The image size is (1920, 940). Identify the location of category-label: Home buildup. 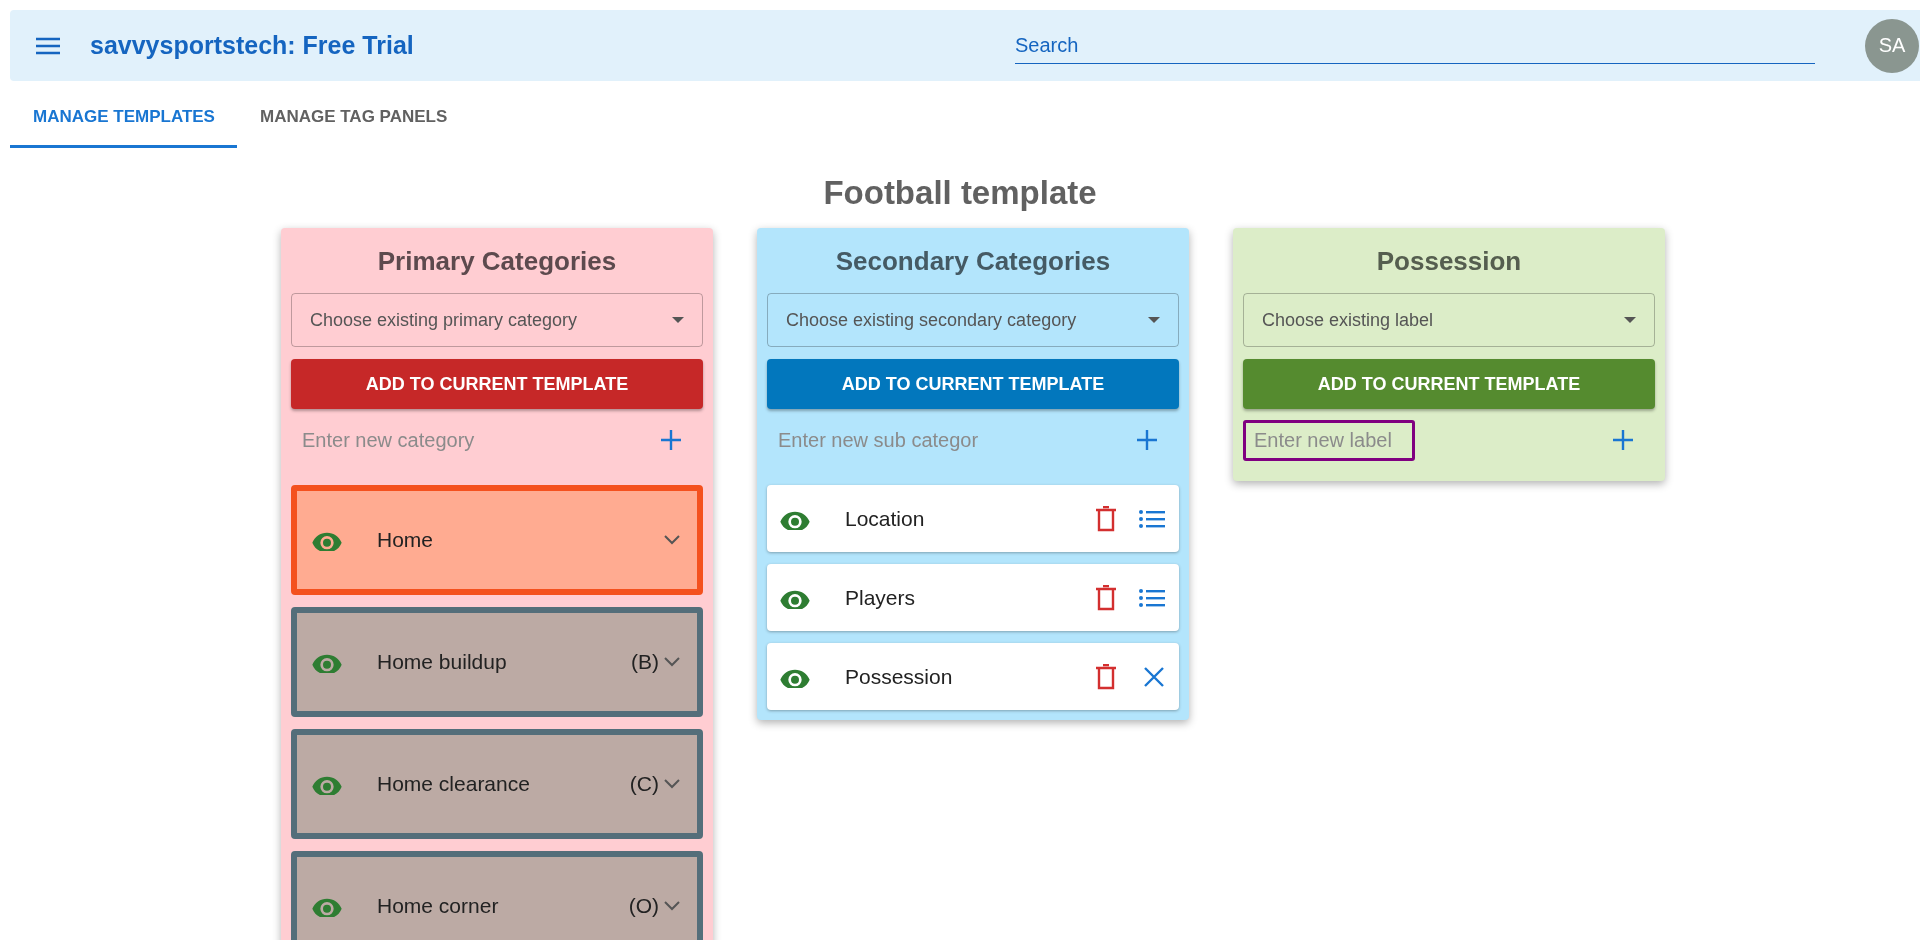
(442, 662).